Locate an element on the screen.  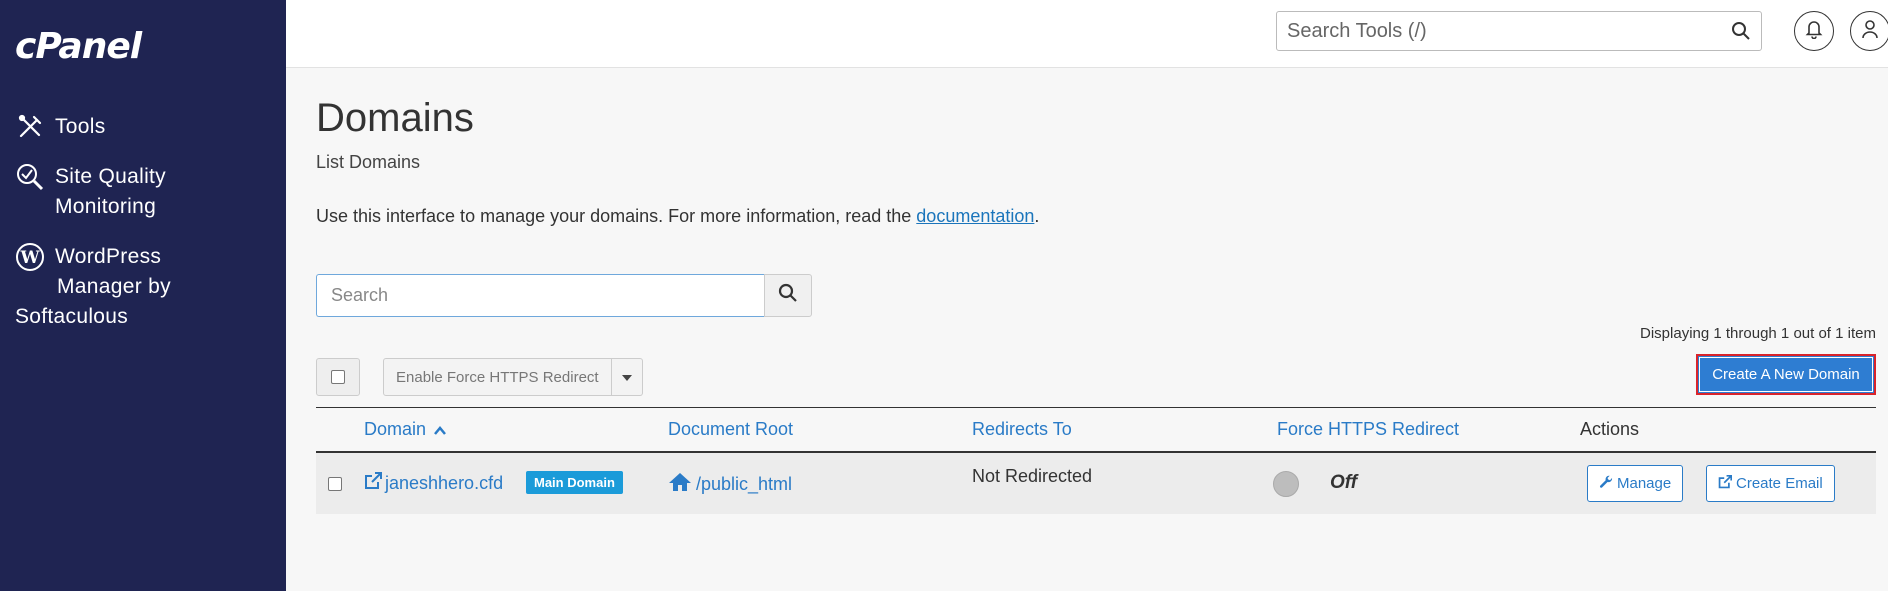
tools-icon is located at coordinates (30, 127).